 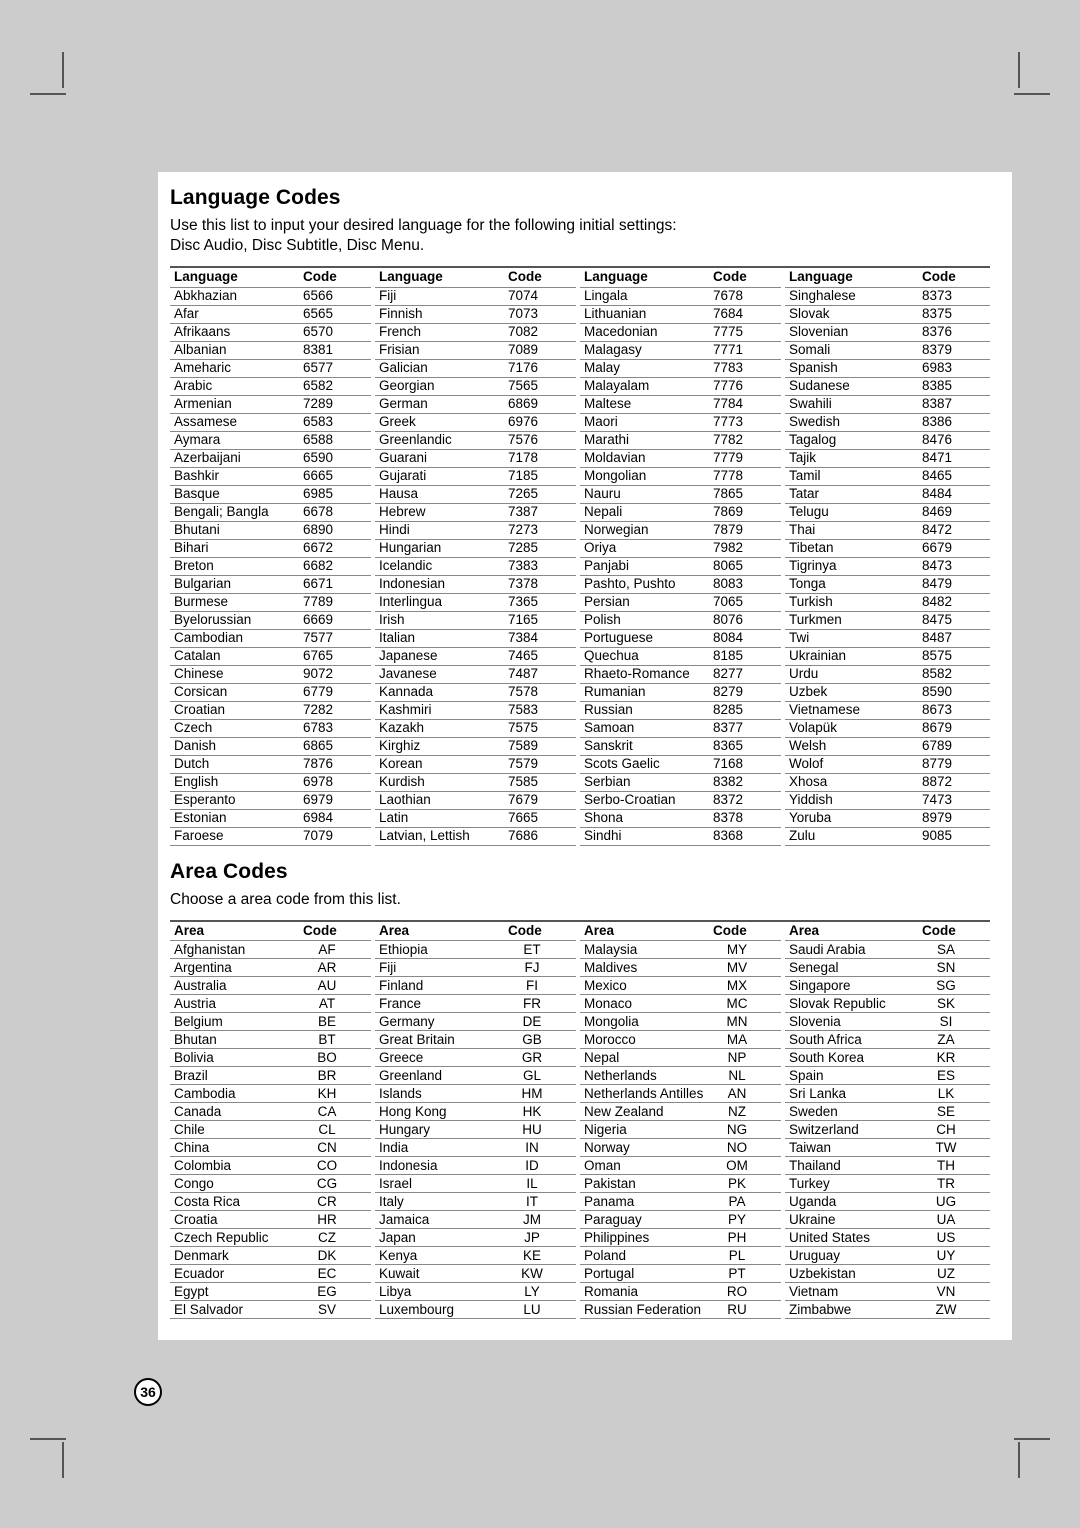 I want to click on table-row: Libya LY, so click(x=475, y=1291).